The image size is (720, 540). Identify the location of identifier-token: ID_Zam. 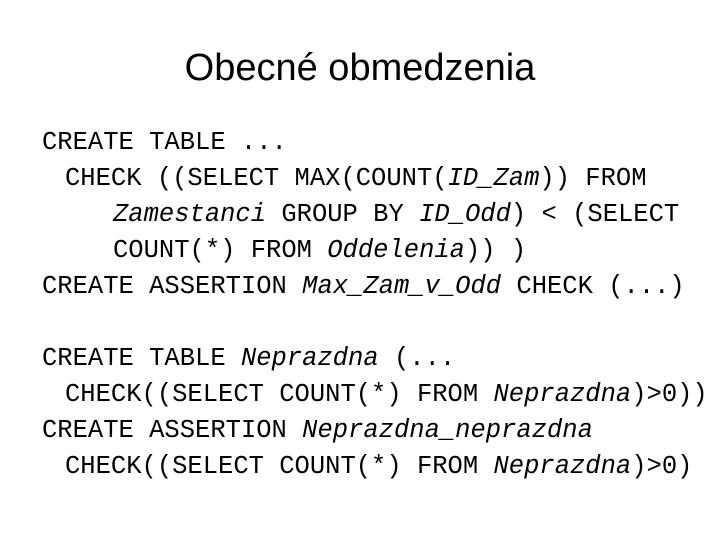
(493, 178).